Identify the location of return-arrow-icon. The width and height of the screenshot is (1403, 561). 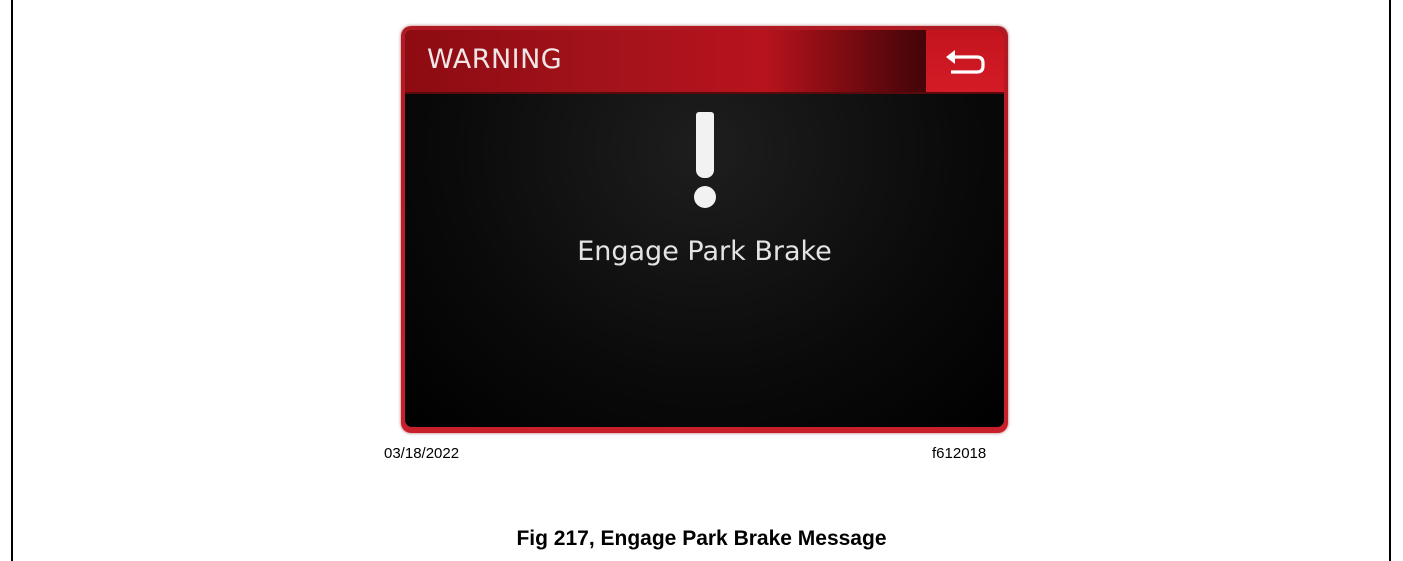
(965, 62).